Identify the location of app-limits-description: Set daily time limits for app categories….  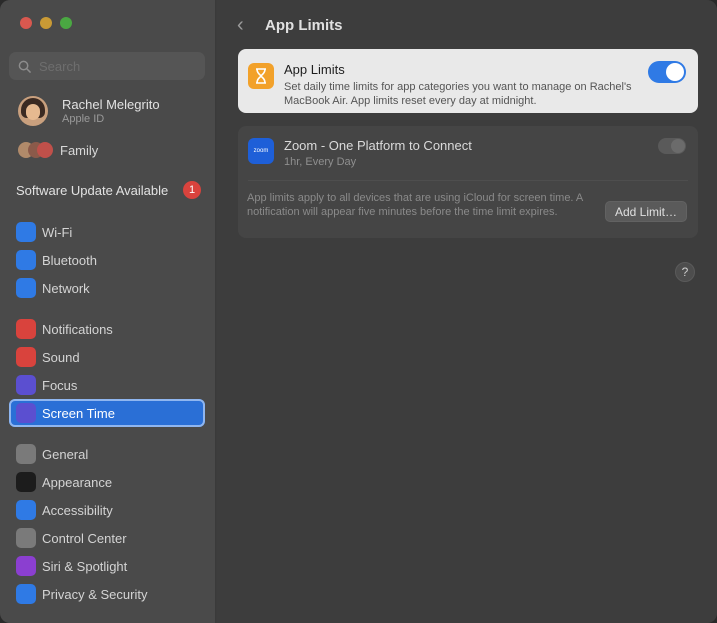
(458, 94).